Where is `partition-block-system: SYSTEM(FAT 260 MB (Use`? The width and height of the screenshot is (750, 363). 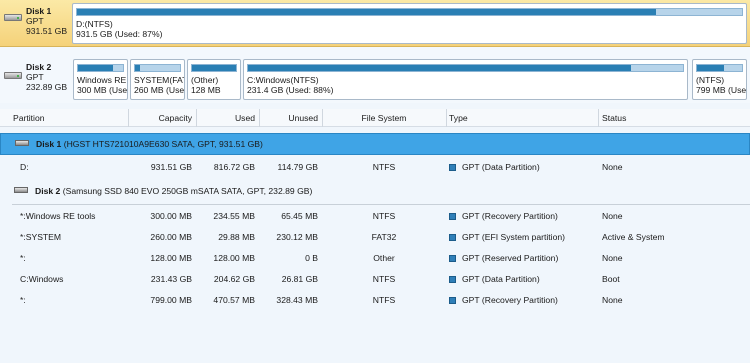 partition-block-system: SYSTEM(FAT 260 MB (Use is located at coordinates (157, 79).